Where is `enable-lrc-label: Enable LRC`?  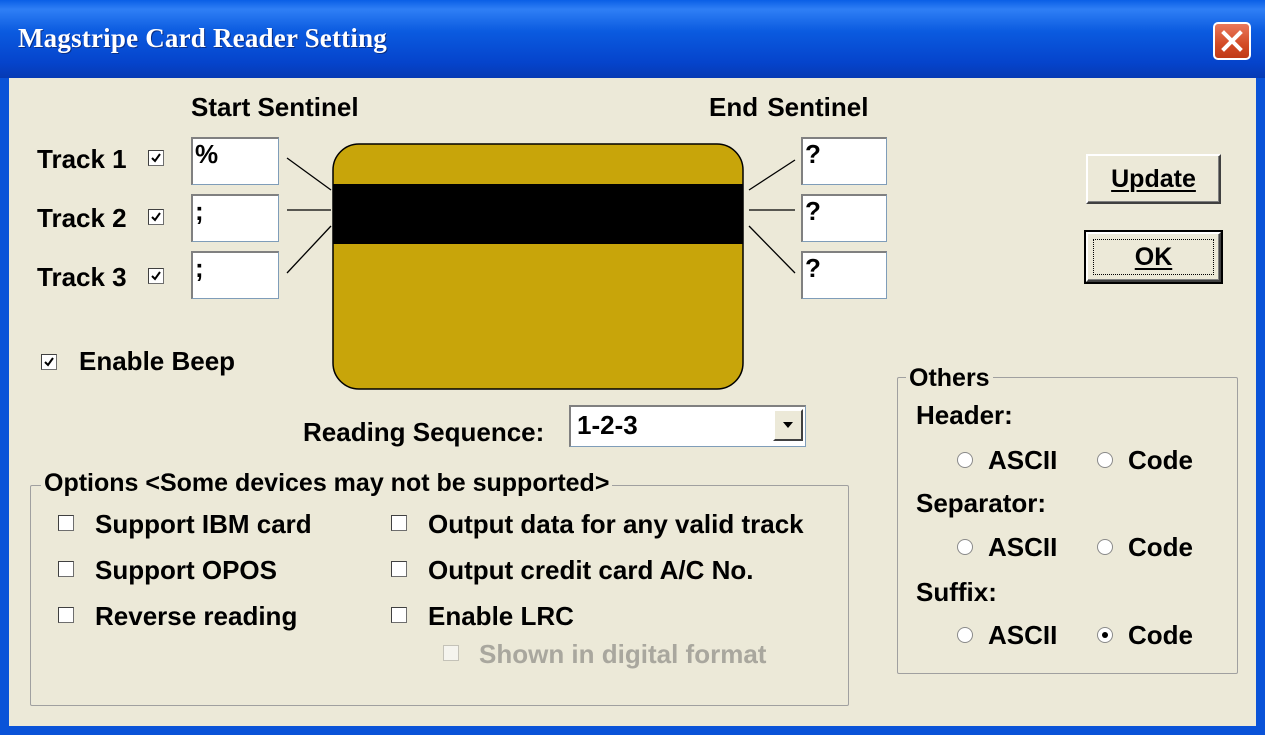 enable-lrc-label: Enable LRC is located at coordinates (501, 616).